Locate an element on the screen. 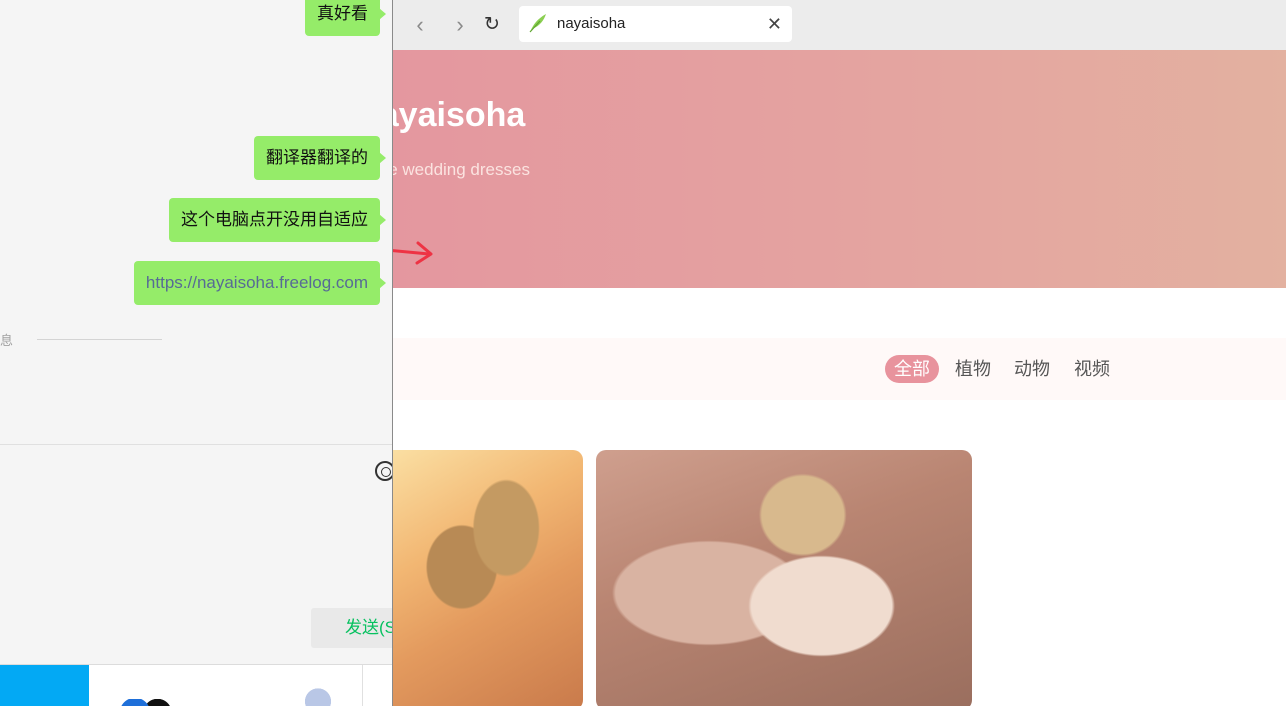 This screenshot has width=1286, height=706. browser-toolbar: ‹ › ↻ nayaisoha ✕ is located at coordinates (839, 25).